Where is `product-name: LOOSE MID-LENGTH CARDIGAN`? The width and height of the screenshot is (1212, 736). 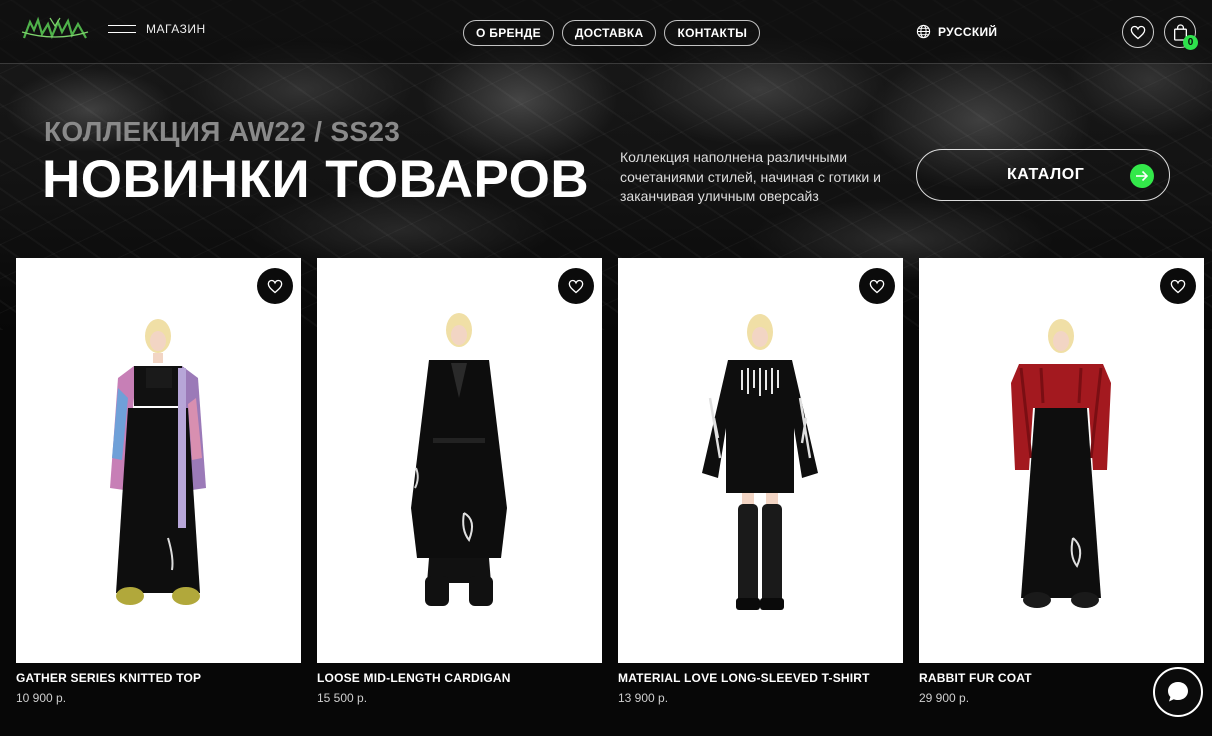 product-name: LOOSE MID-LENGTH CARDIGAN is located at coordinates (459, 678).